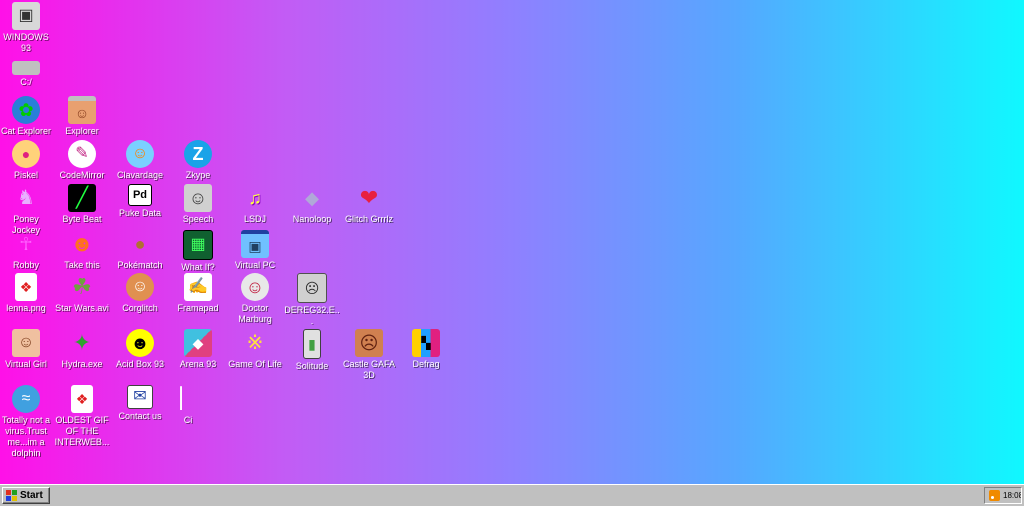 The height and width of the screenshot is (506, 1024). I want to click on desktop-icon-codemirror: ✎ CodeMirror, so click(82, 160).